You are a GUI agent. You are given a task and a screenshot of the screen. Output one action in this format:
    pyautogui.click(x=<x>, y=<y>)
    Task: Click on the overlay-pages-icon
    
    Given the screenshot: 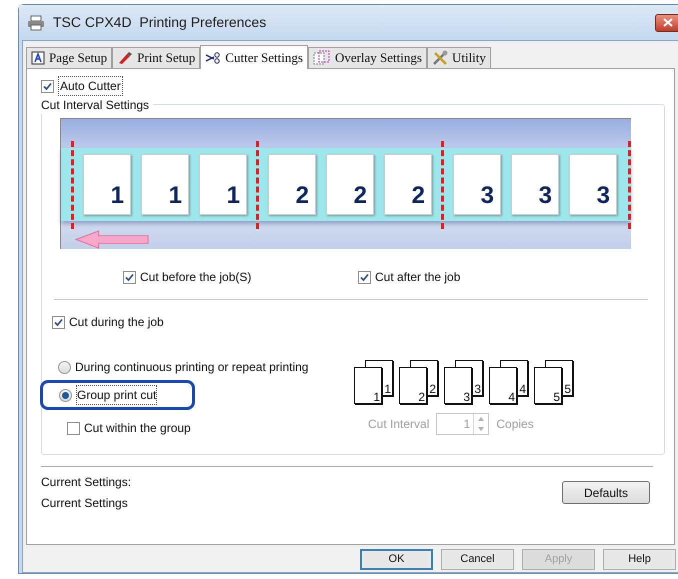 What is the action you would take?
    pyautogui.click(x=321, y=58)
    